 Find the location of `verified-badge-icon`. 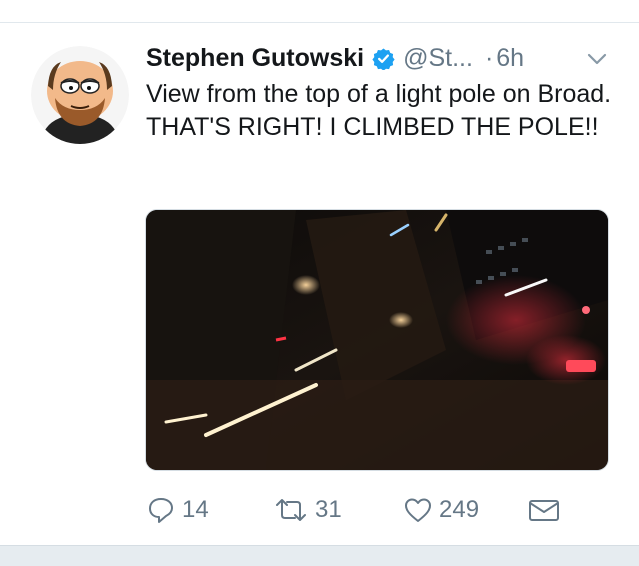

verified-badge-icon is located at coordinates (383, 58).